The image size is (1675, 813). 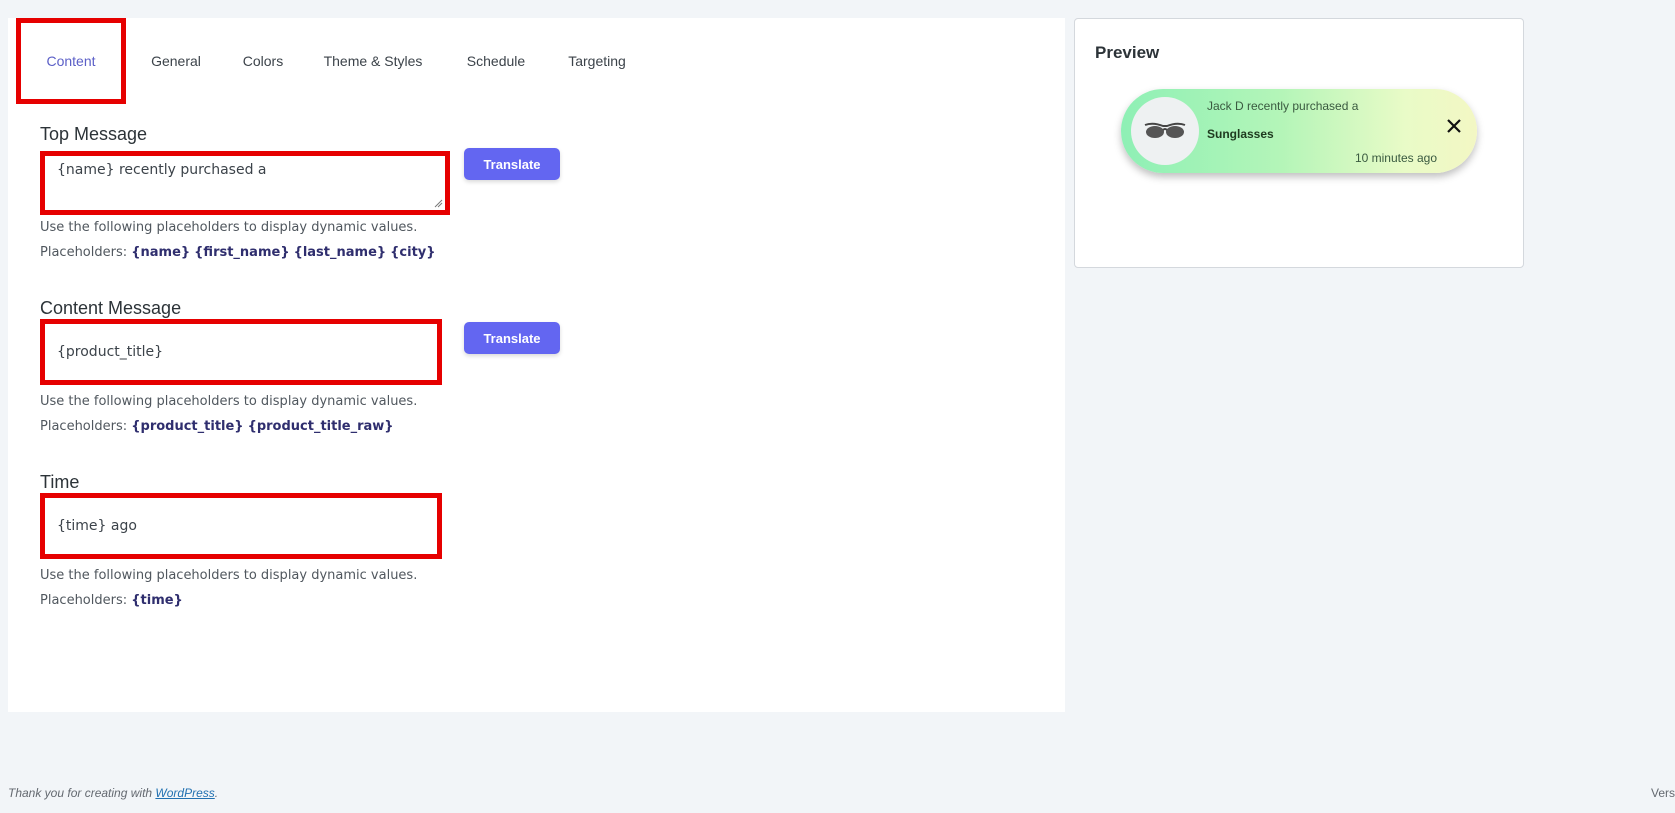 I want to click on placeholder-last-name: {last_name}, so click(x=340, y=252).